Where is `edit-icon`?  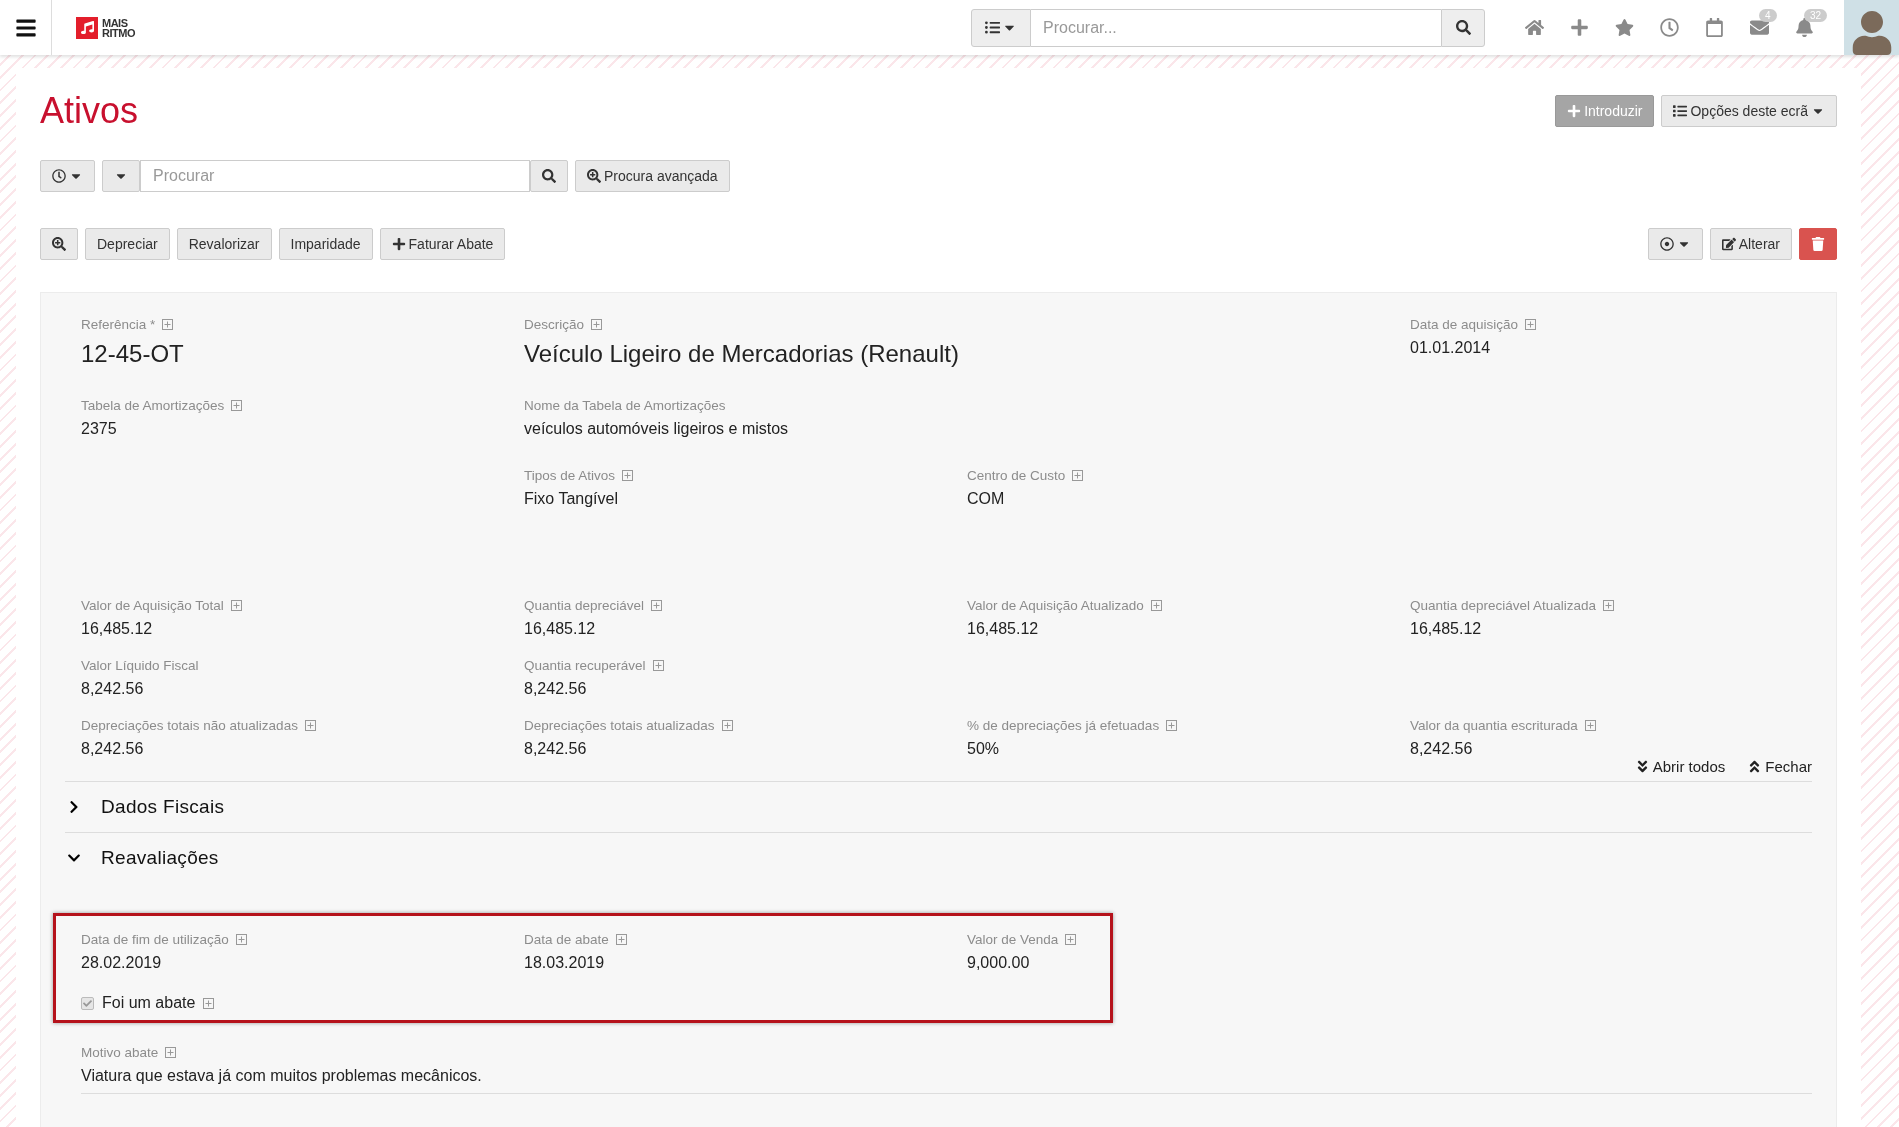 edit-icon is located at coordinates (1728, 244).